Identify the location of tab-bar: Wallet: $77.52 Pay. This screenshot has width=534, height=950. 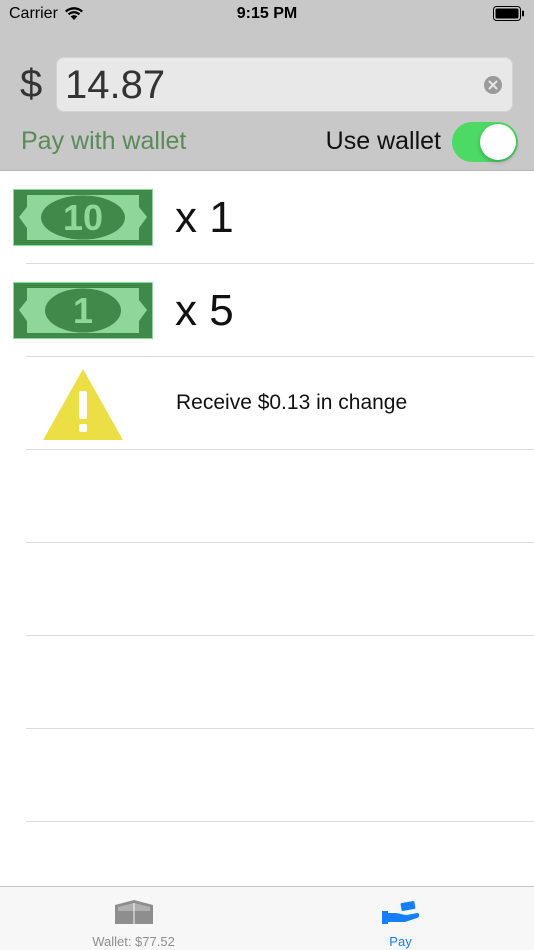
(267, 918).